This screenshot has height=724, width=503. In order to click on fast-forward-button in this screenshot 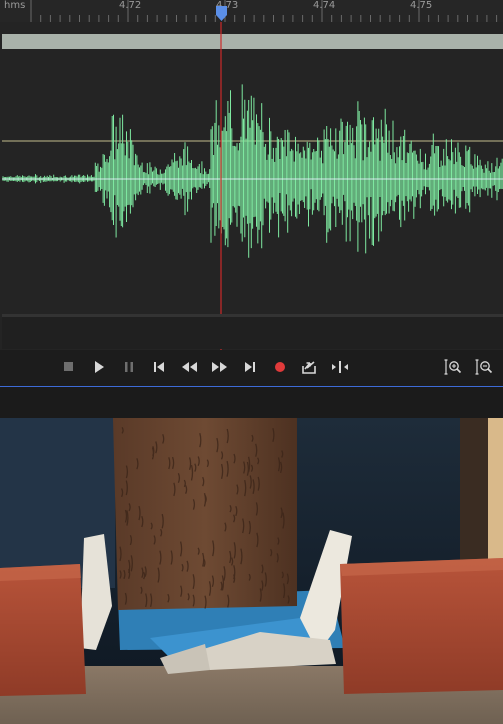, I will do `click(219, 367)`.